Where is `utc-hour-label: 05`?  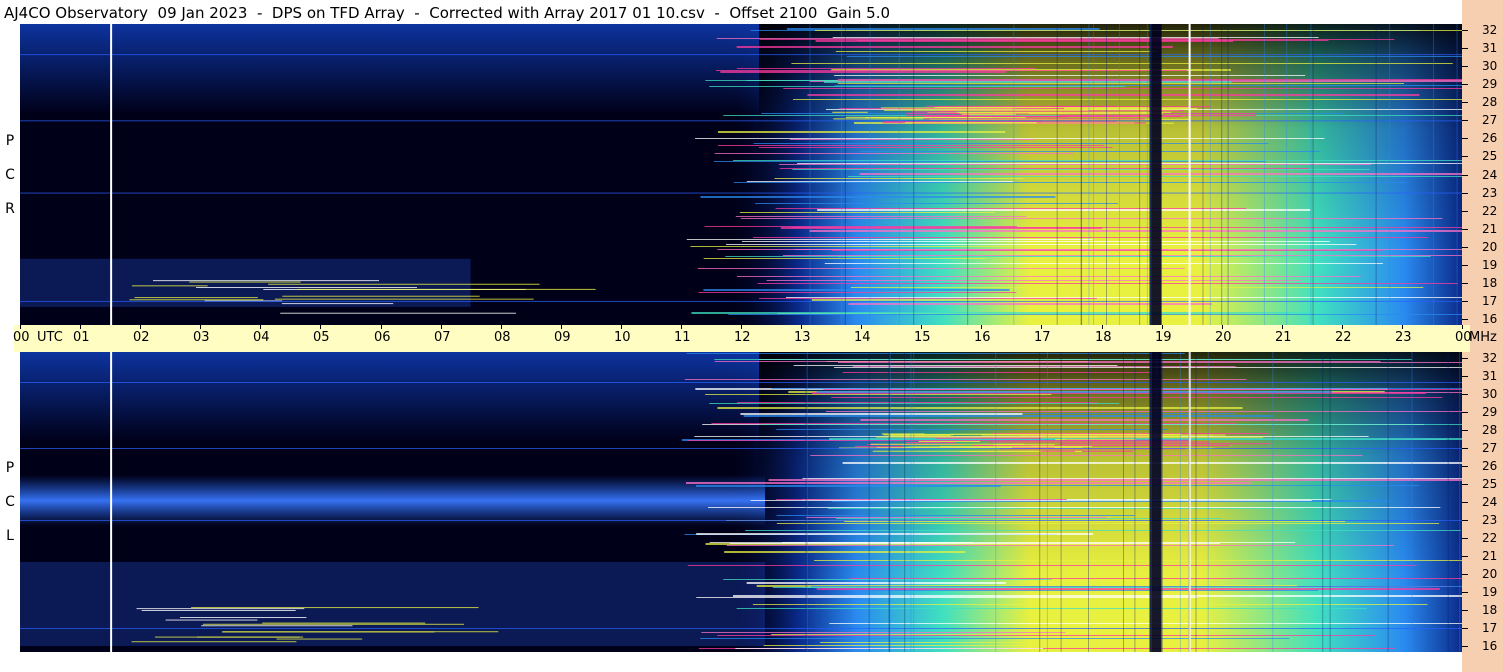 utc-hour-label: 05 is located at coordinates (321, 337).